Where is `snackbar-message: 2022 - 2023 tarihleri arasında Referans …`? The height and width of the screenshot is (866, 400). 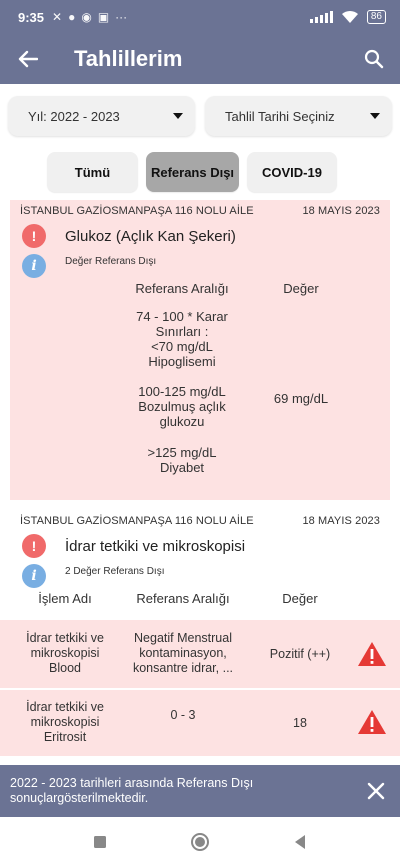
snackbar-message: 2022 - 2023 tarihleri arasında Referans … is located at coordinates (132, 790).